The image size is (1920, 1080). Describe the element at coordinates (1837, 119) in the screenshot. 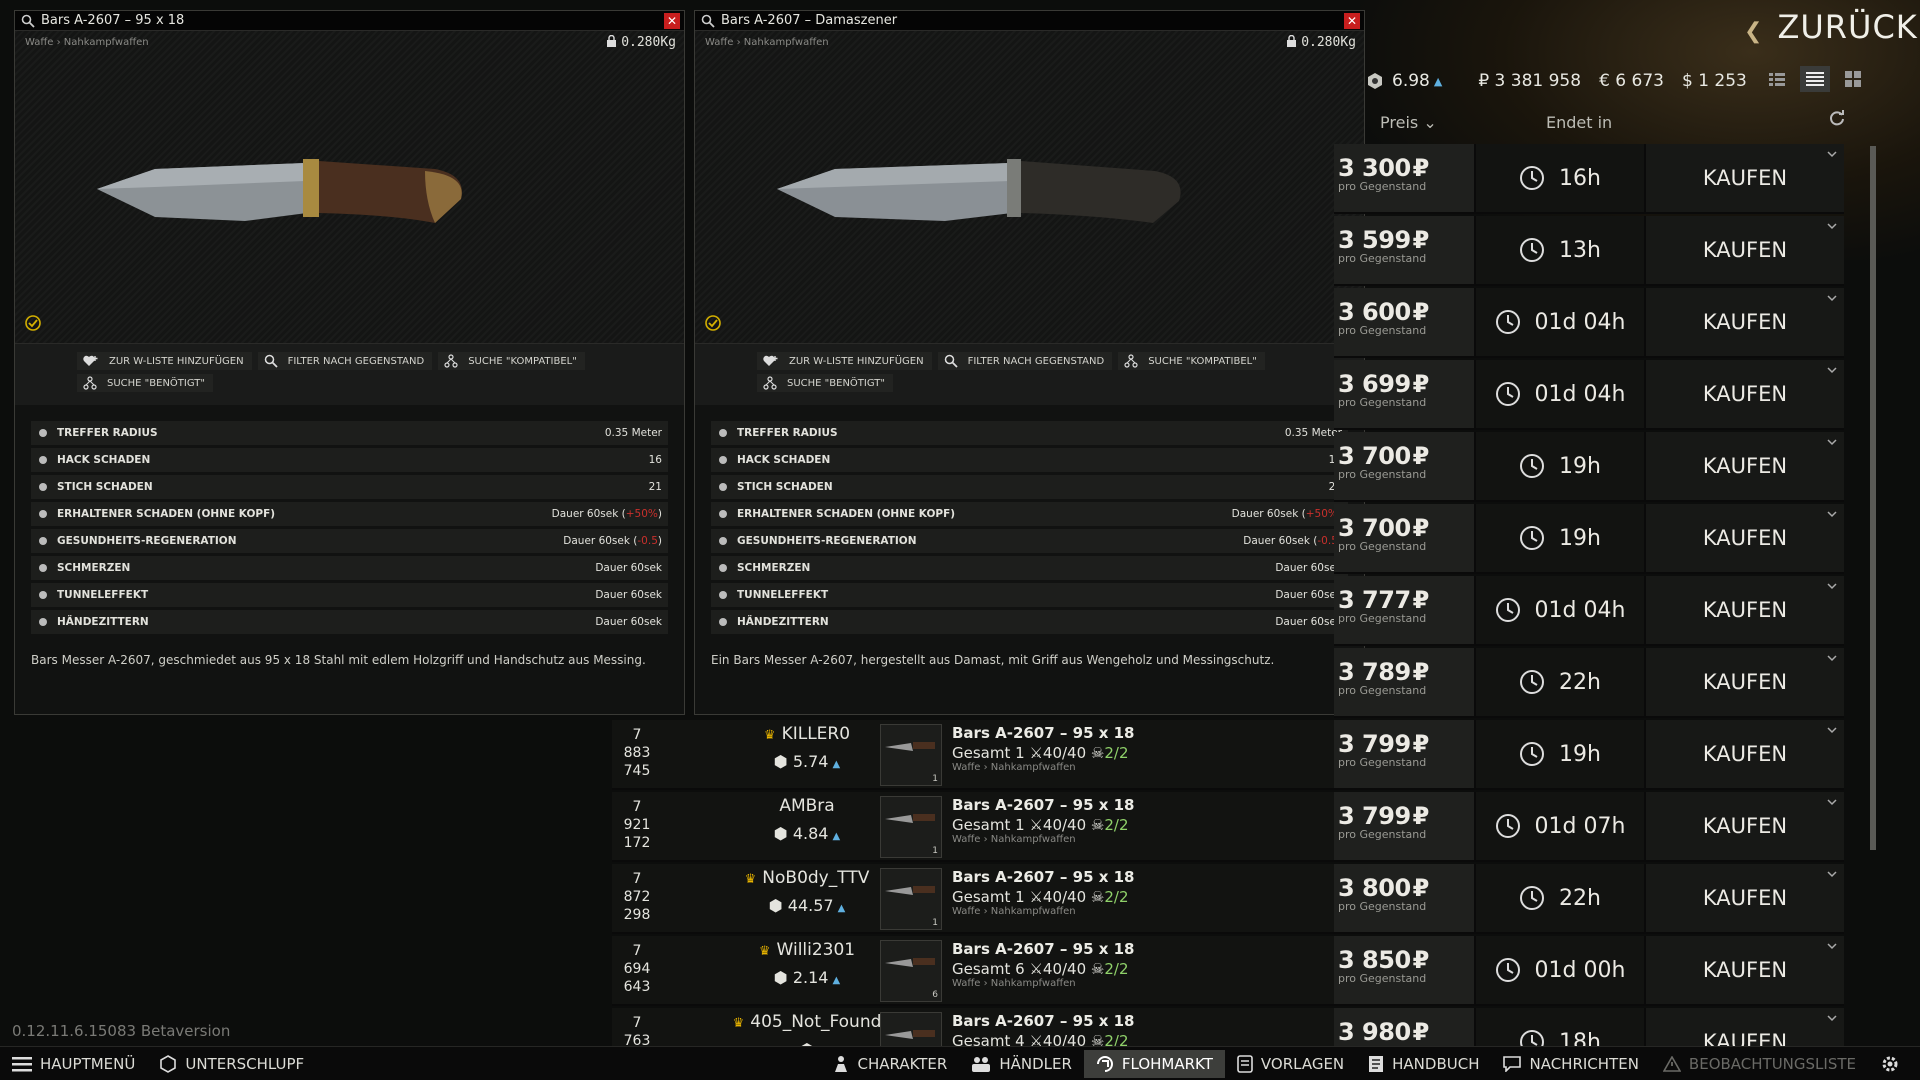

I see `refresh-icon` at that location.